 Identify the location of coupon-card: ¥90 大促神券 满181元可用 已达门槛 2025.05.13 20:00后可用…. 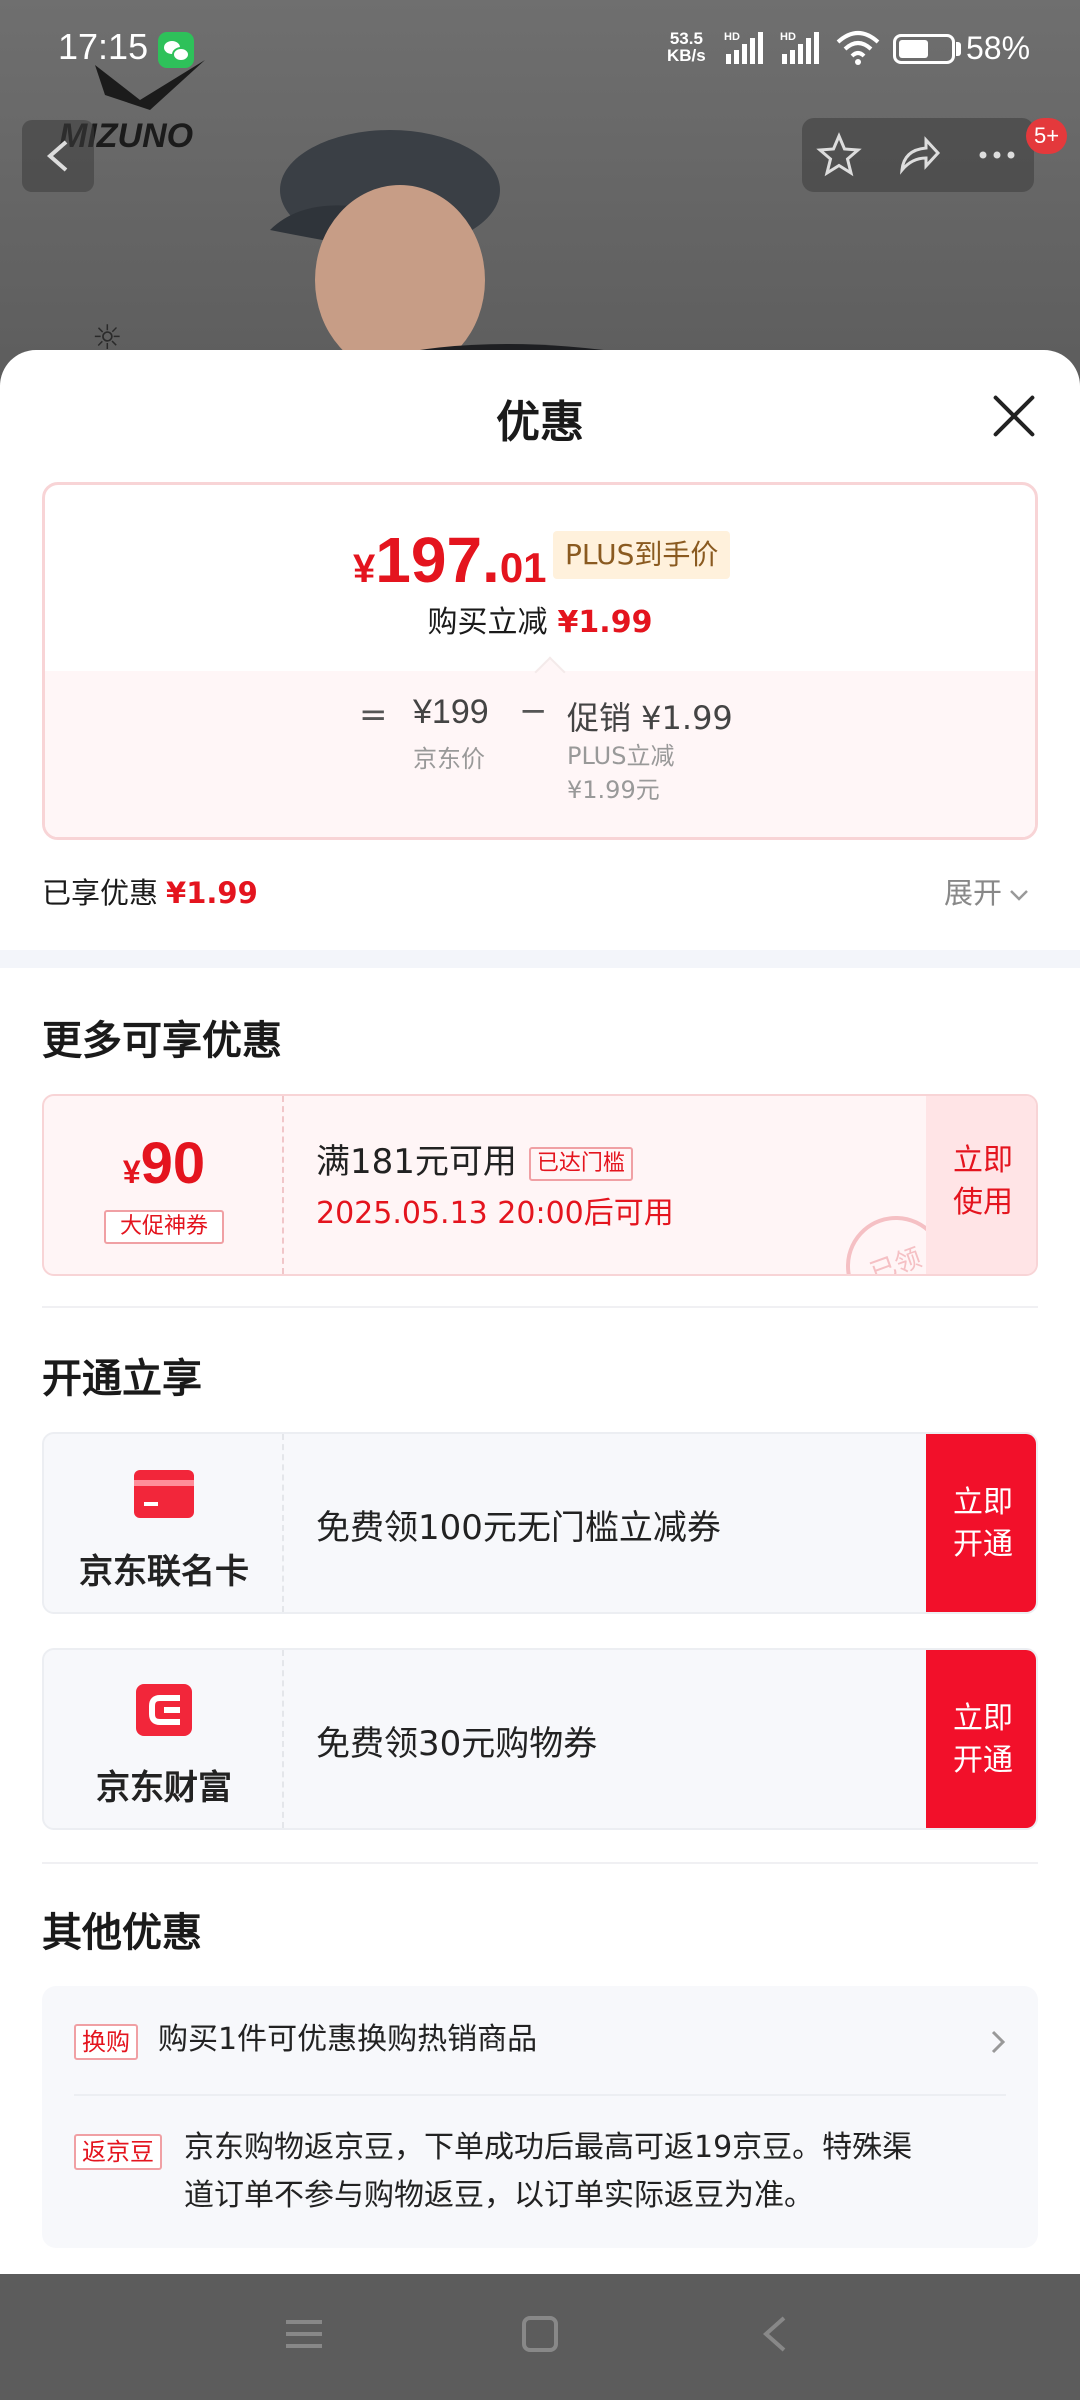
(540, 1185).